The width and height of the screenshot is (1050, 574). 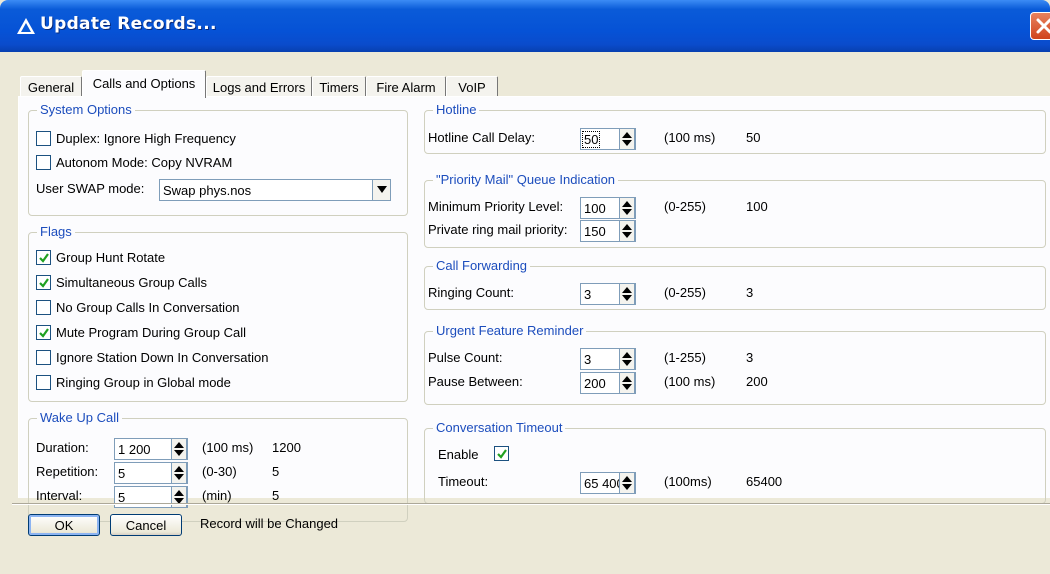 I want to click on tab-label: Calls and Options, so click(x=144, y=83).